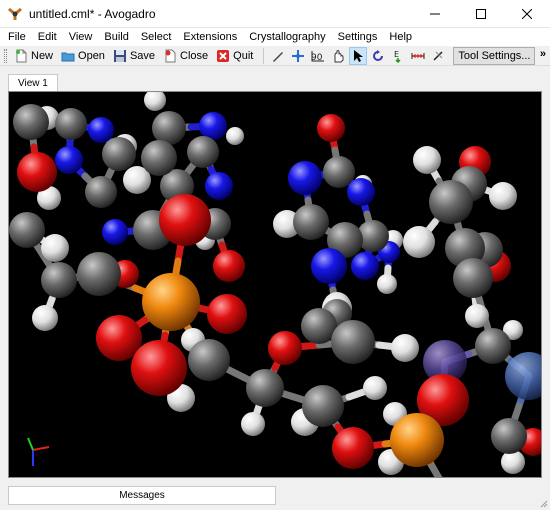 The width and height of the screenshot is (550, 510). I want to click on maximize-button, so click(481, 14).